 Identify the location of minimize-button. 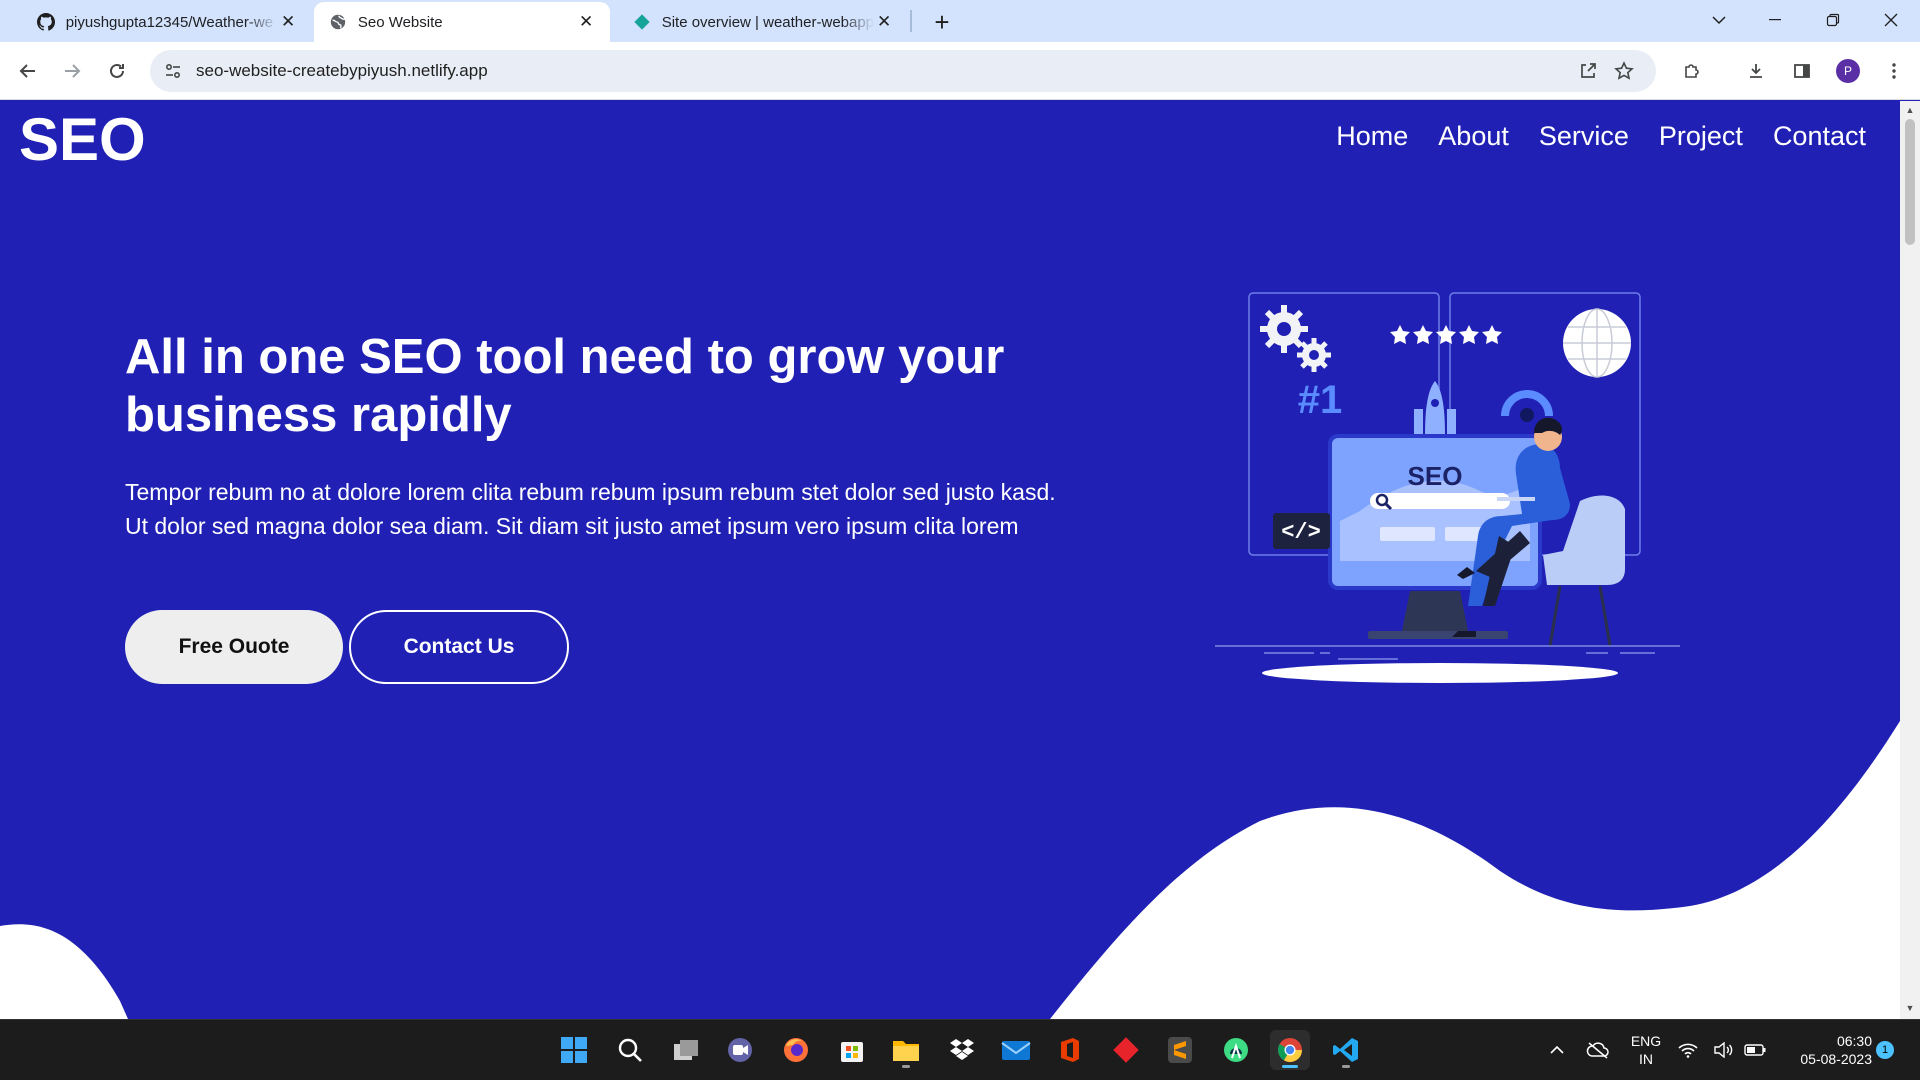
(1775, 20).